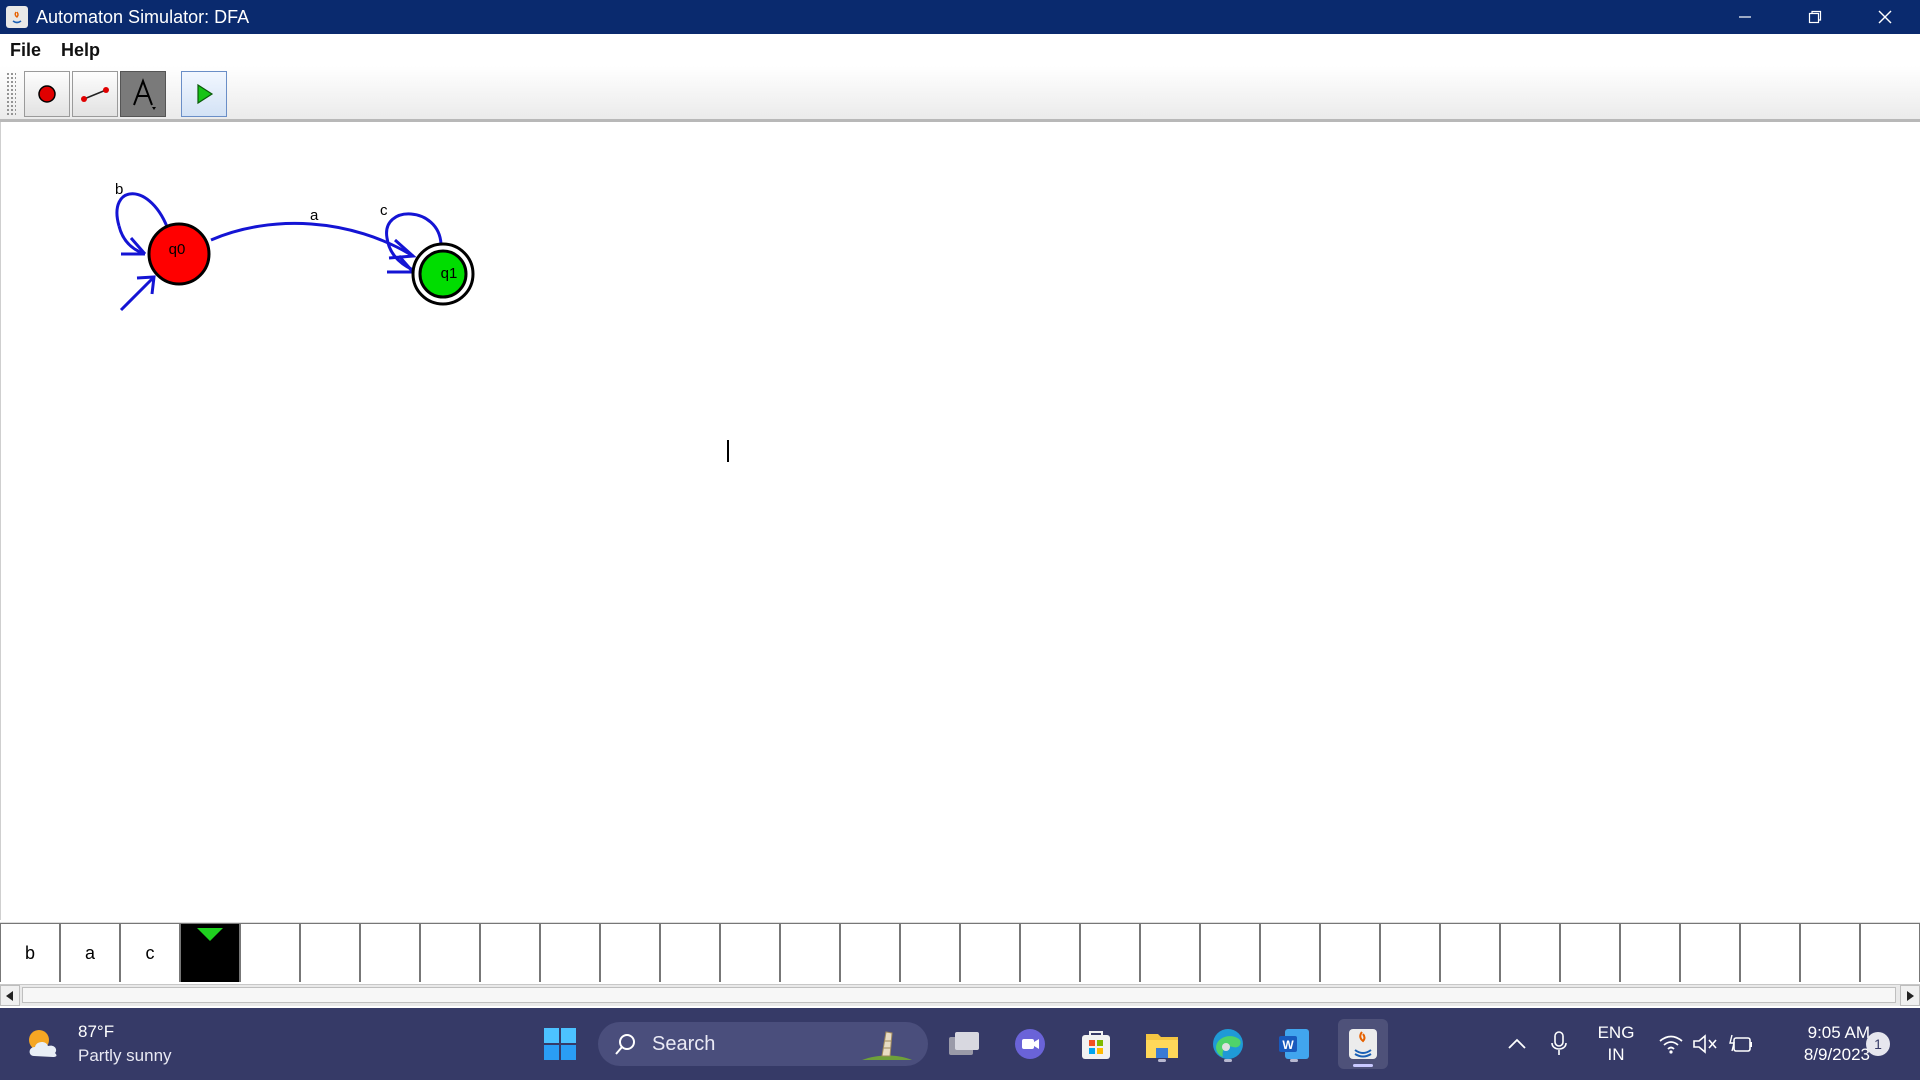  Describe the element at coordinates (1838, 1032) in the screenshot. I see `clock-time: 9:05 AM` at that location.